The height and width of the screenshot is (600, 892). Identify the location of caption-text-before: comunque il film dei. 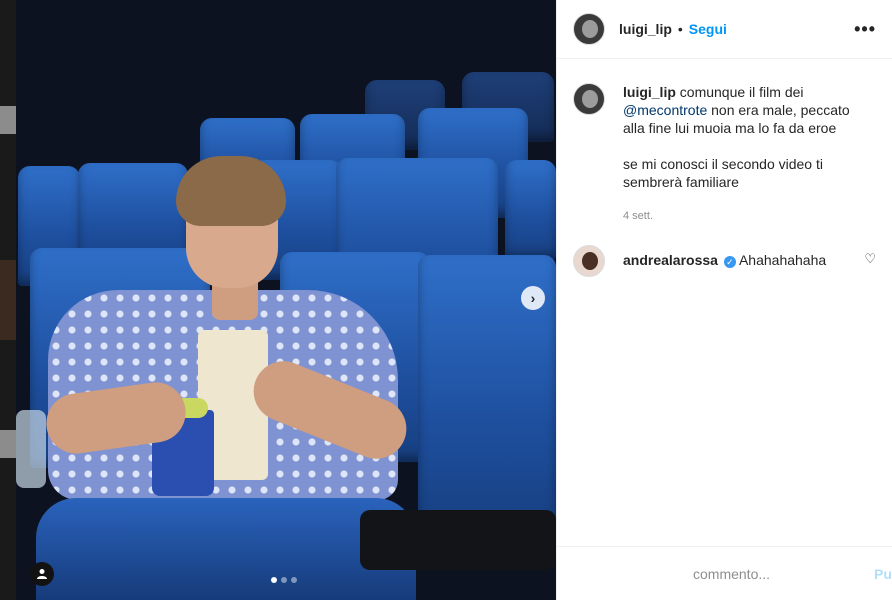
(741, 92).